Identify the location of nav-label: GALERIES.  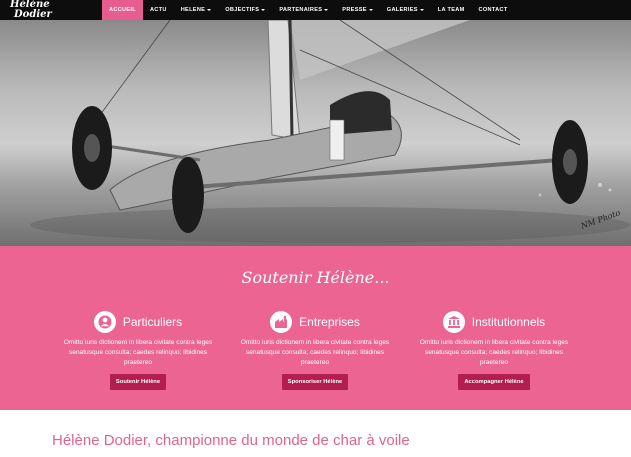
(402, 10).